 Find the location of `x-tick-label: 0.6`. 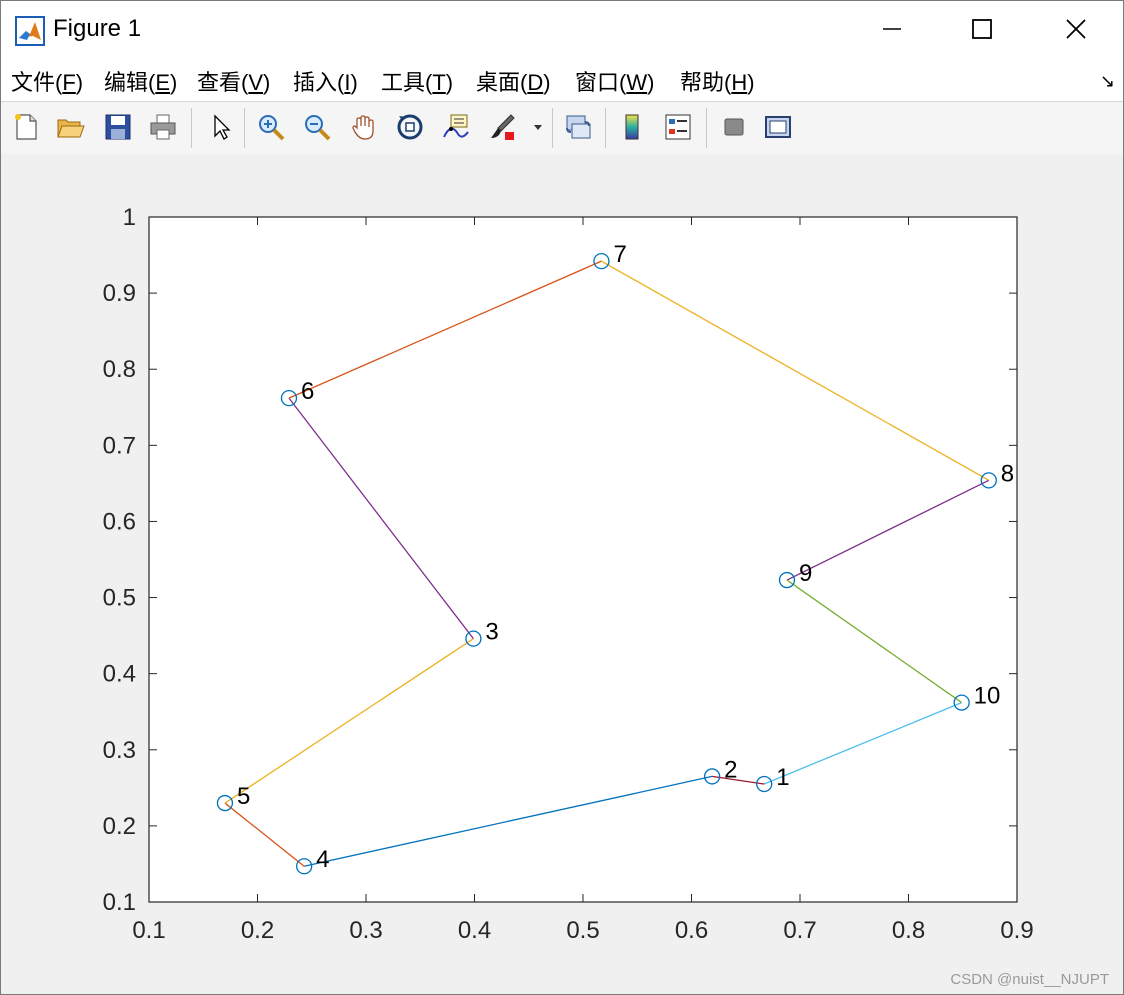

x-tick-label: 0.6 is located at coordinates (691, 930).